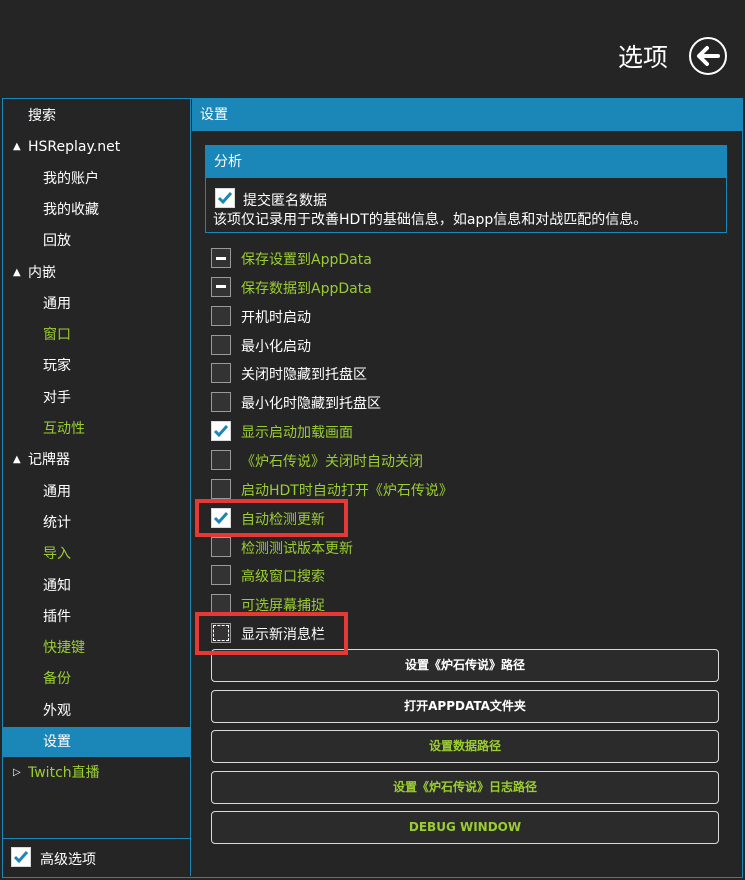  I want to click on sidebar-item-label: 回放, so click(57, 241).